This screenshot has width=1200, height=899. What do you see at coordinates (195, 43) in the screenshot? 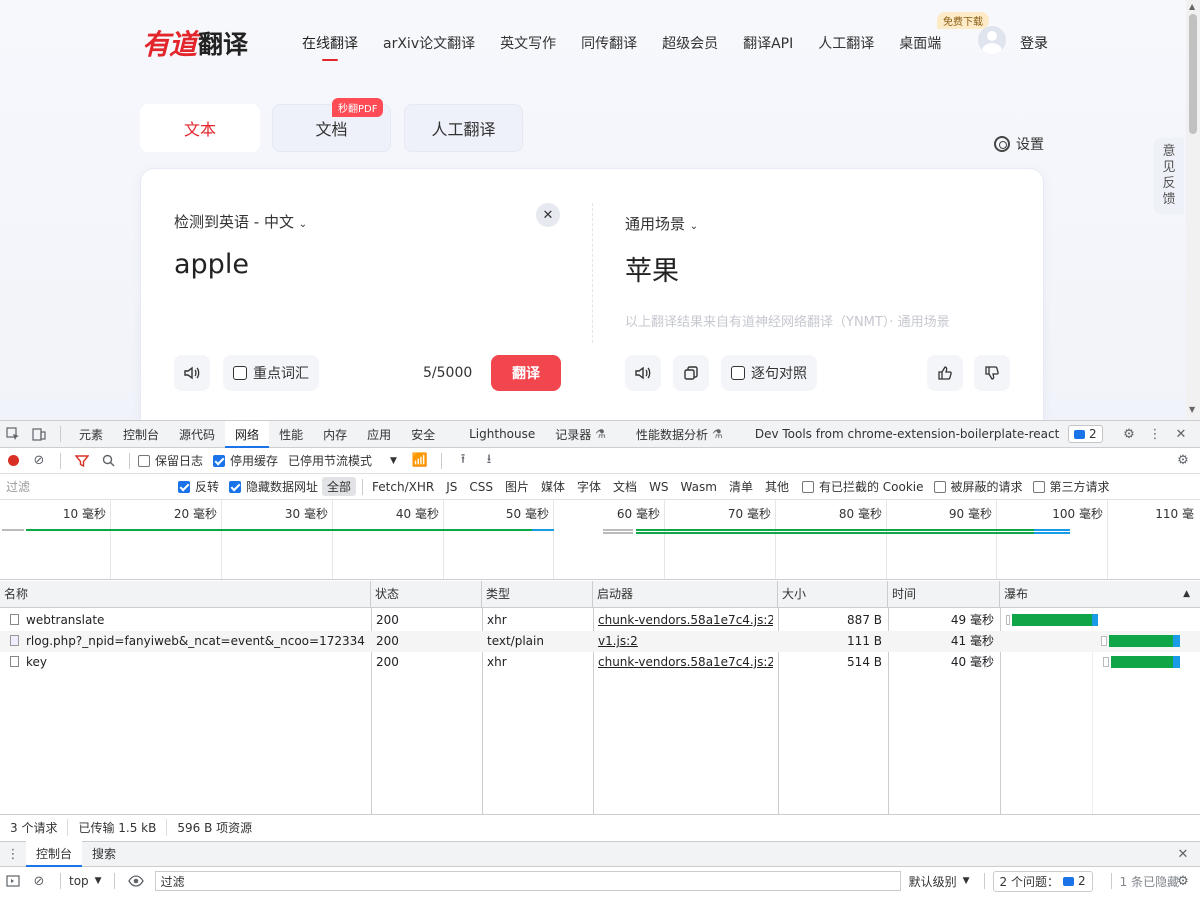
I see `youdao-logo: 有道 翻译` at bounding box center [195, 43].